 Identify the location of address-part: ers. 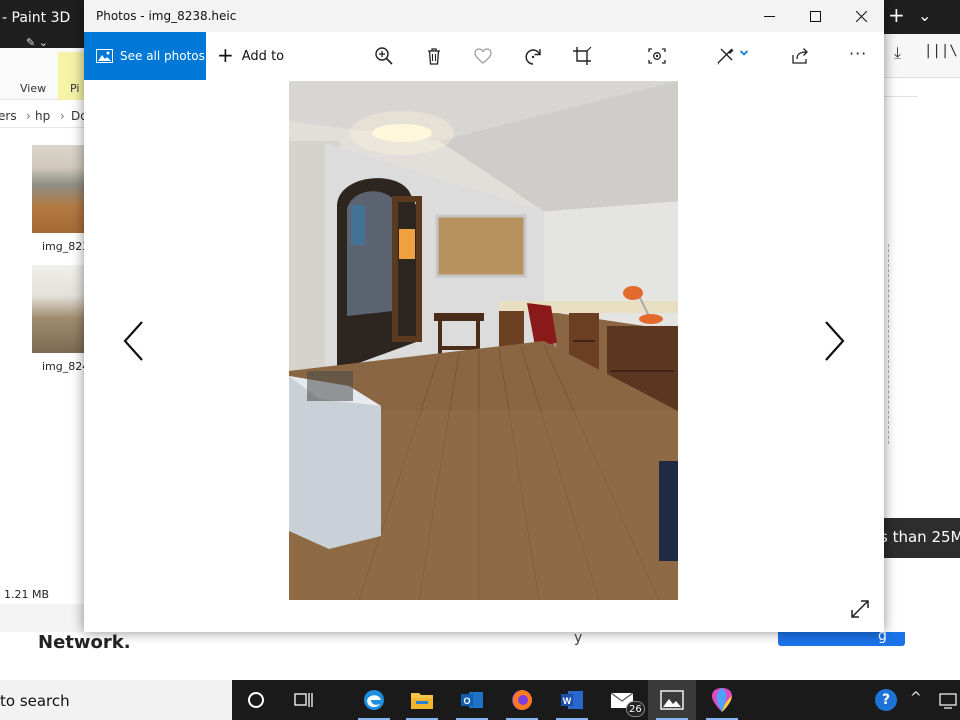
(8, 116).